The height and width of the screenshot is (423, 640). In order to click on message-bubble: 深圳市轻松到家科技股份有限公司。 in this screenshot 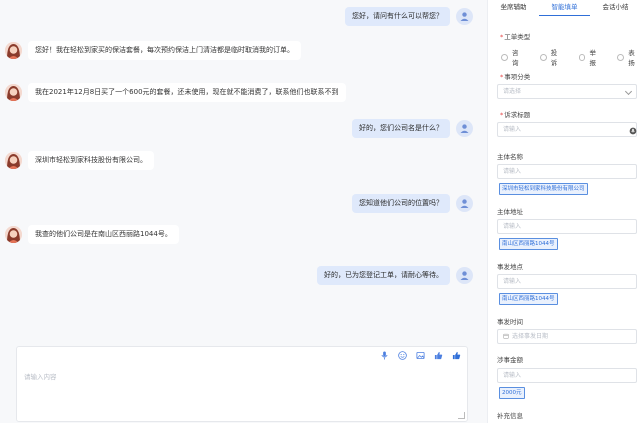, I will do `click(91, 160)`.